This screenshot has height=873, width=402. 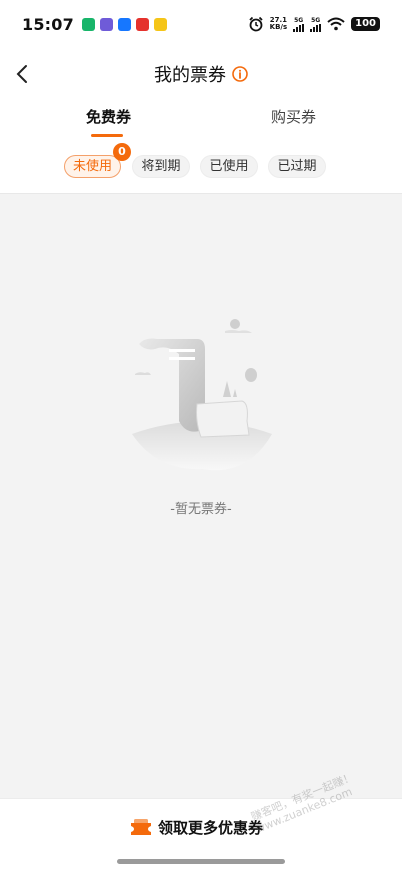 I want to click on notification-icons, so click(x=124, y=24).